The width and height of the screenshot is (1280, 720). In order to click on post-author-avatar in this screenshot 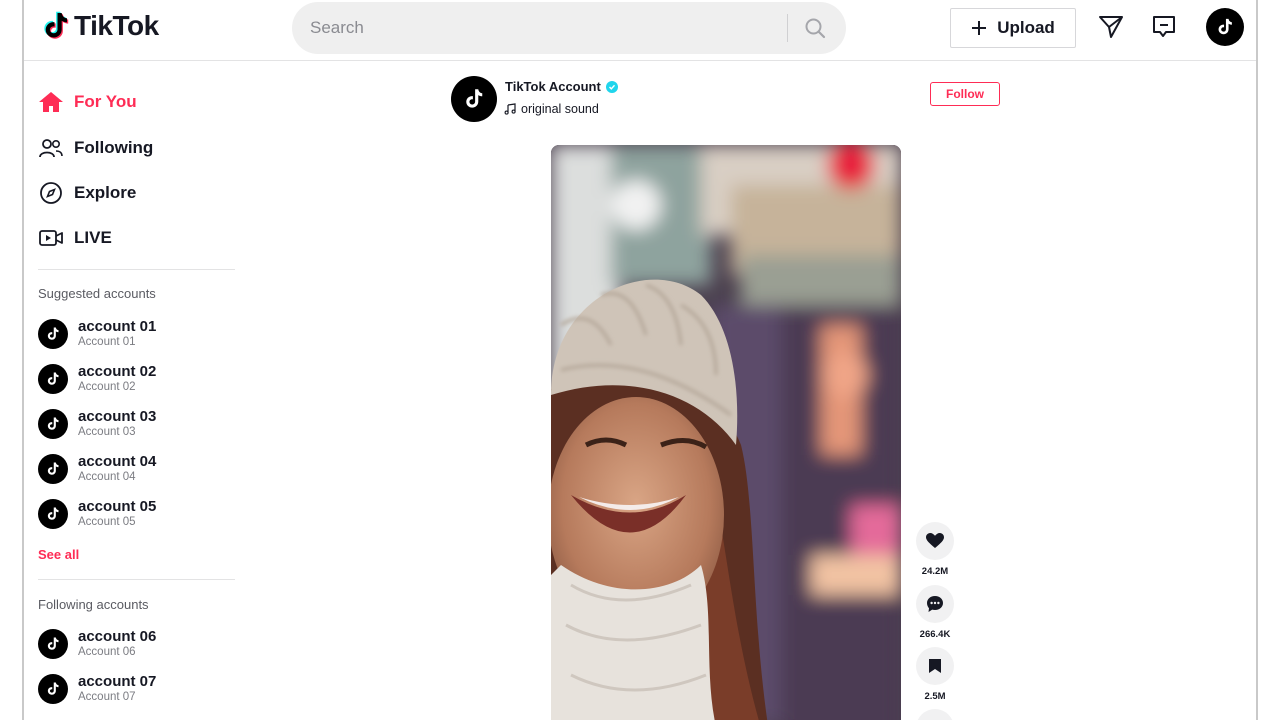, I will do `click(474, 99)`.